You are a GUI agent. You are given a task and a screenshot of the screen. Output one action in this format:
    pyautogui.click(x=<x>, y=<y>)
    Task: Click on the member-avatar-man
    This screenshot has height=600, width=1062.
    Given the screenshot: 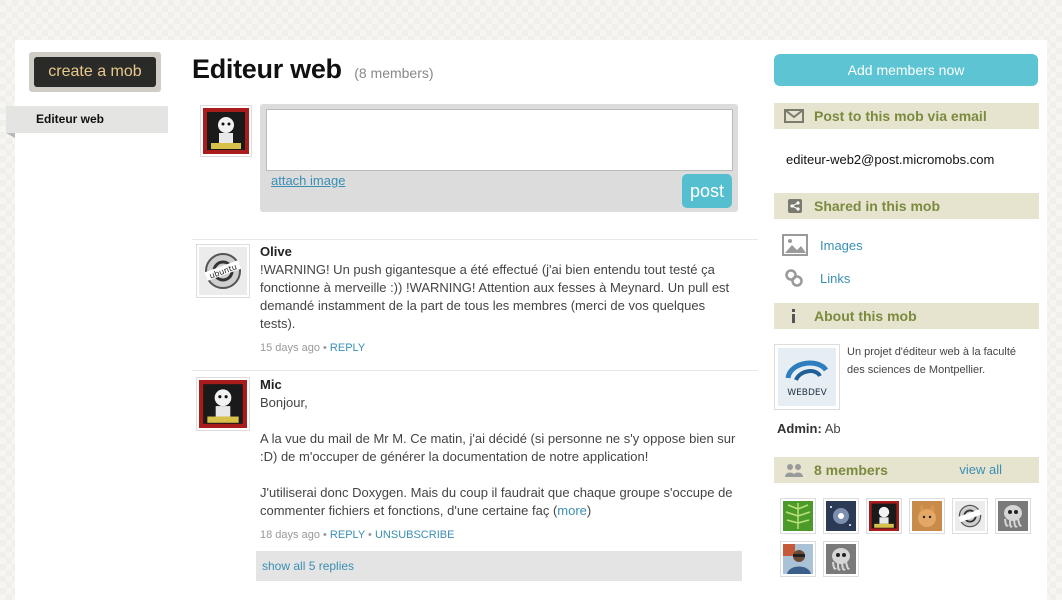 What is the action you would take?
    pyautogui.click(x=798, y=559)
    